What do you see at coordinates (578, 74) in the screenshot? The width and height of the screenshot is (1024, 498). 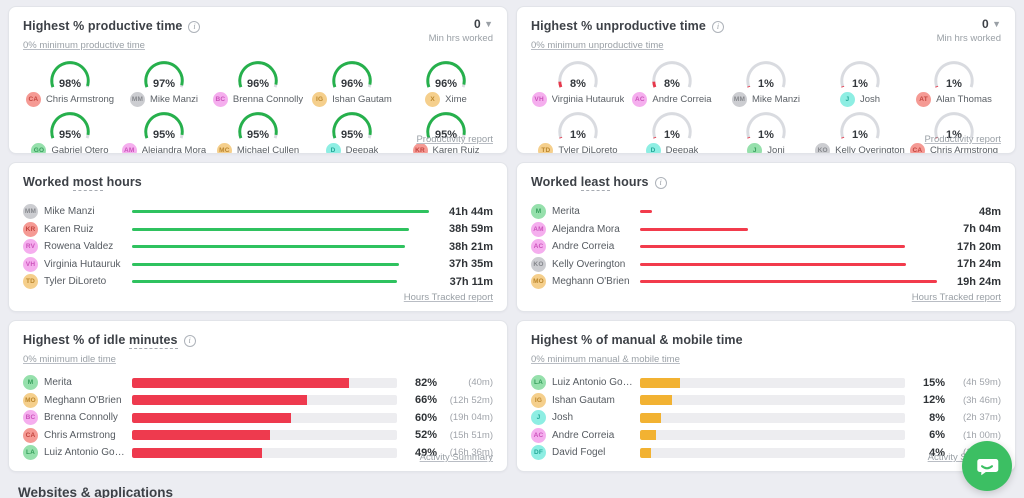 I see `gauge: 8%` at bounding box center [578, 74].